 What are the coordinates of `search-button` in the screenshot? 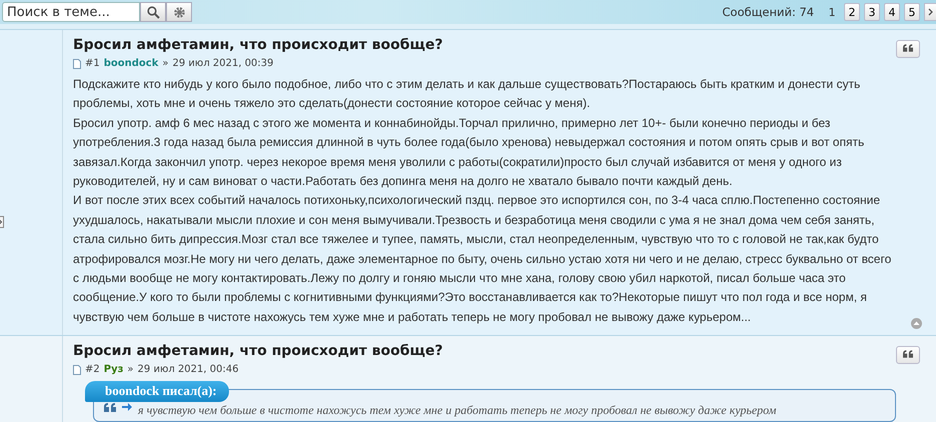 It's located at (153, 12).